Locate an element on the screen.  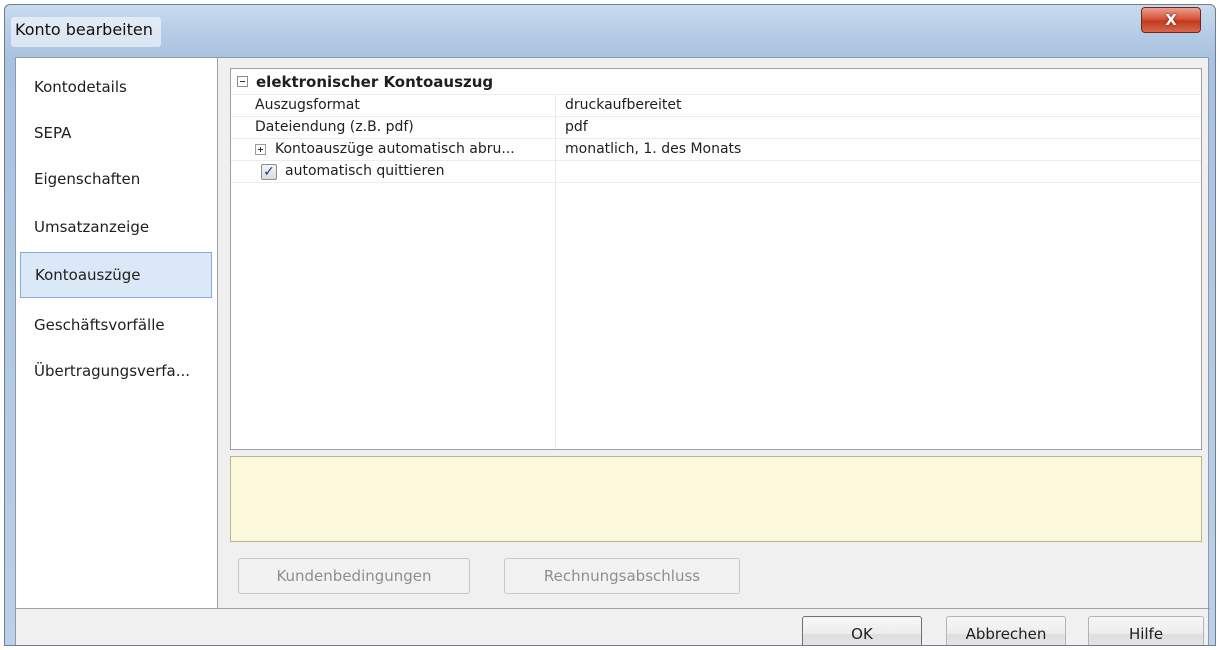
property-value: druckaufbereitet is located at coordinates (623, 105).